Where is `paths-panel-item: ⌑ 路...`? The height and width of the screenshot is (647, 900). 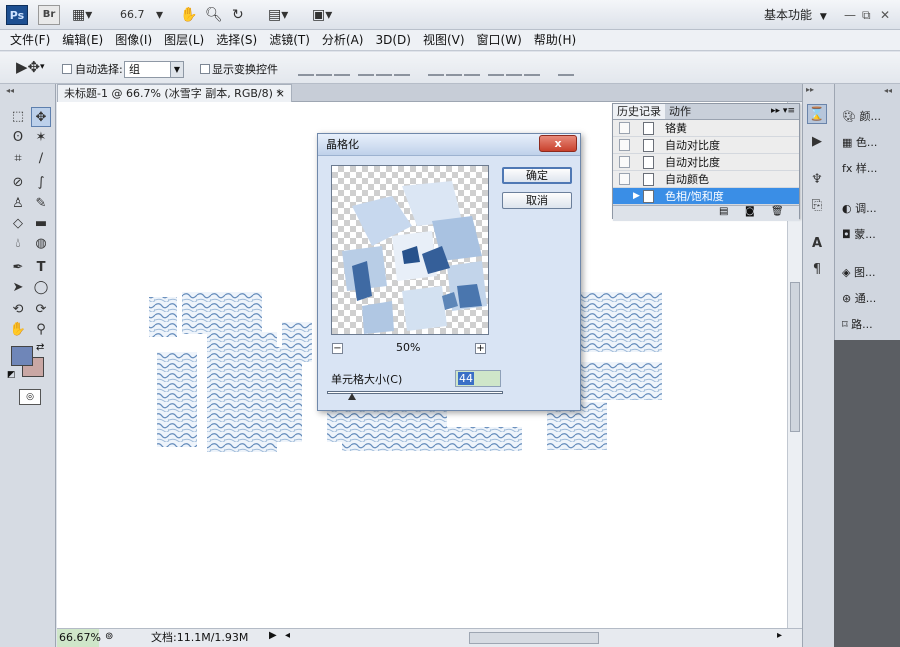 paths-panel-item: ⌑ 路... is located at coordinates (866, 325).